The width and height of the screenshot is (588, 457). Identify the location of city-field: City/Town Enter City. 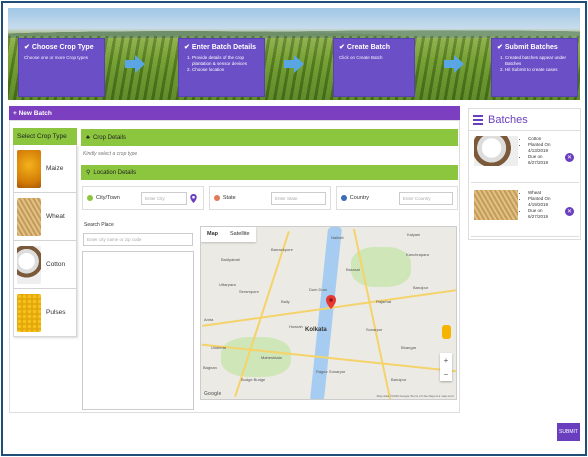
(143, 198).